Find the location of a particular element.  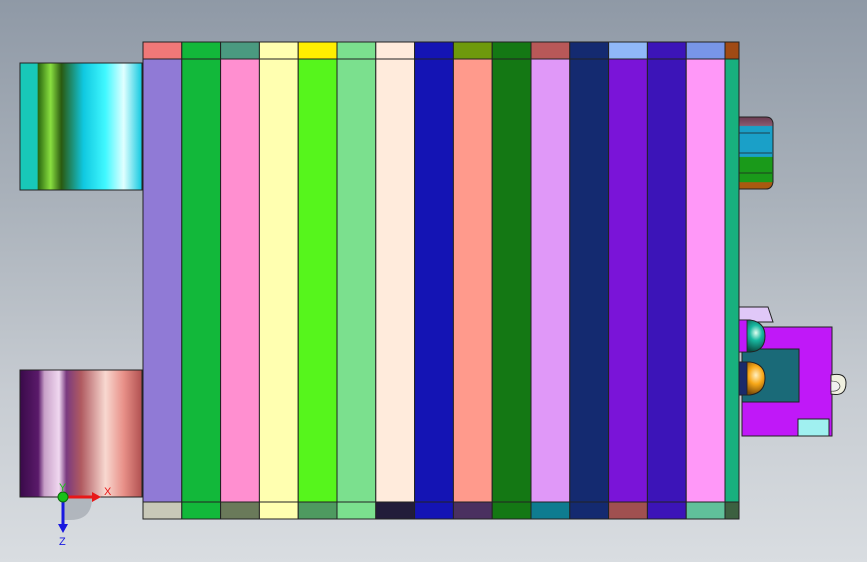

left-block-bottom is located at coordinates (81, 433).